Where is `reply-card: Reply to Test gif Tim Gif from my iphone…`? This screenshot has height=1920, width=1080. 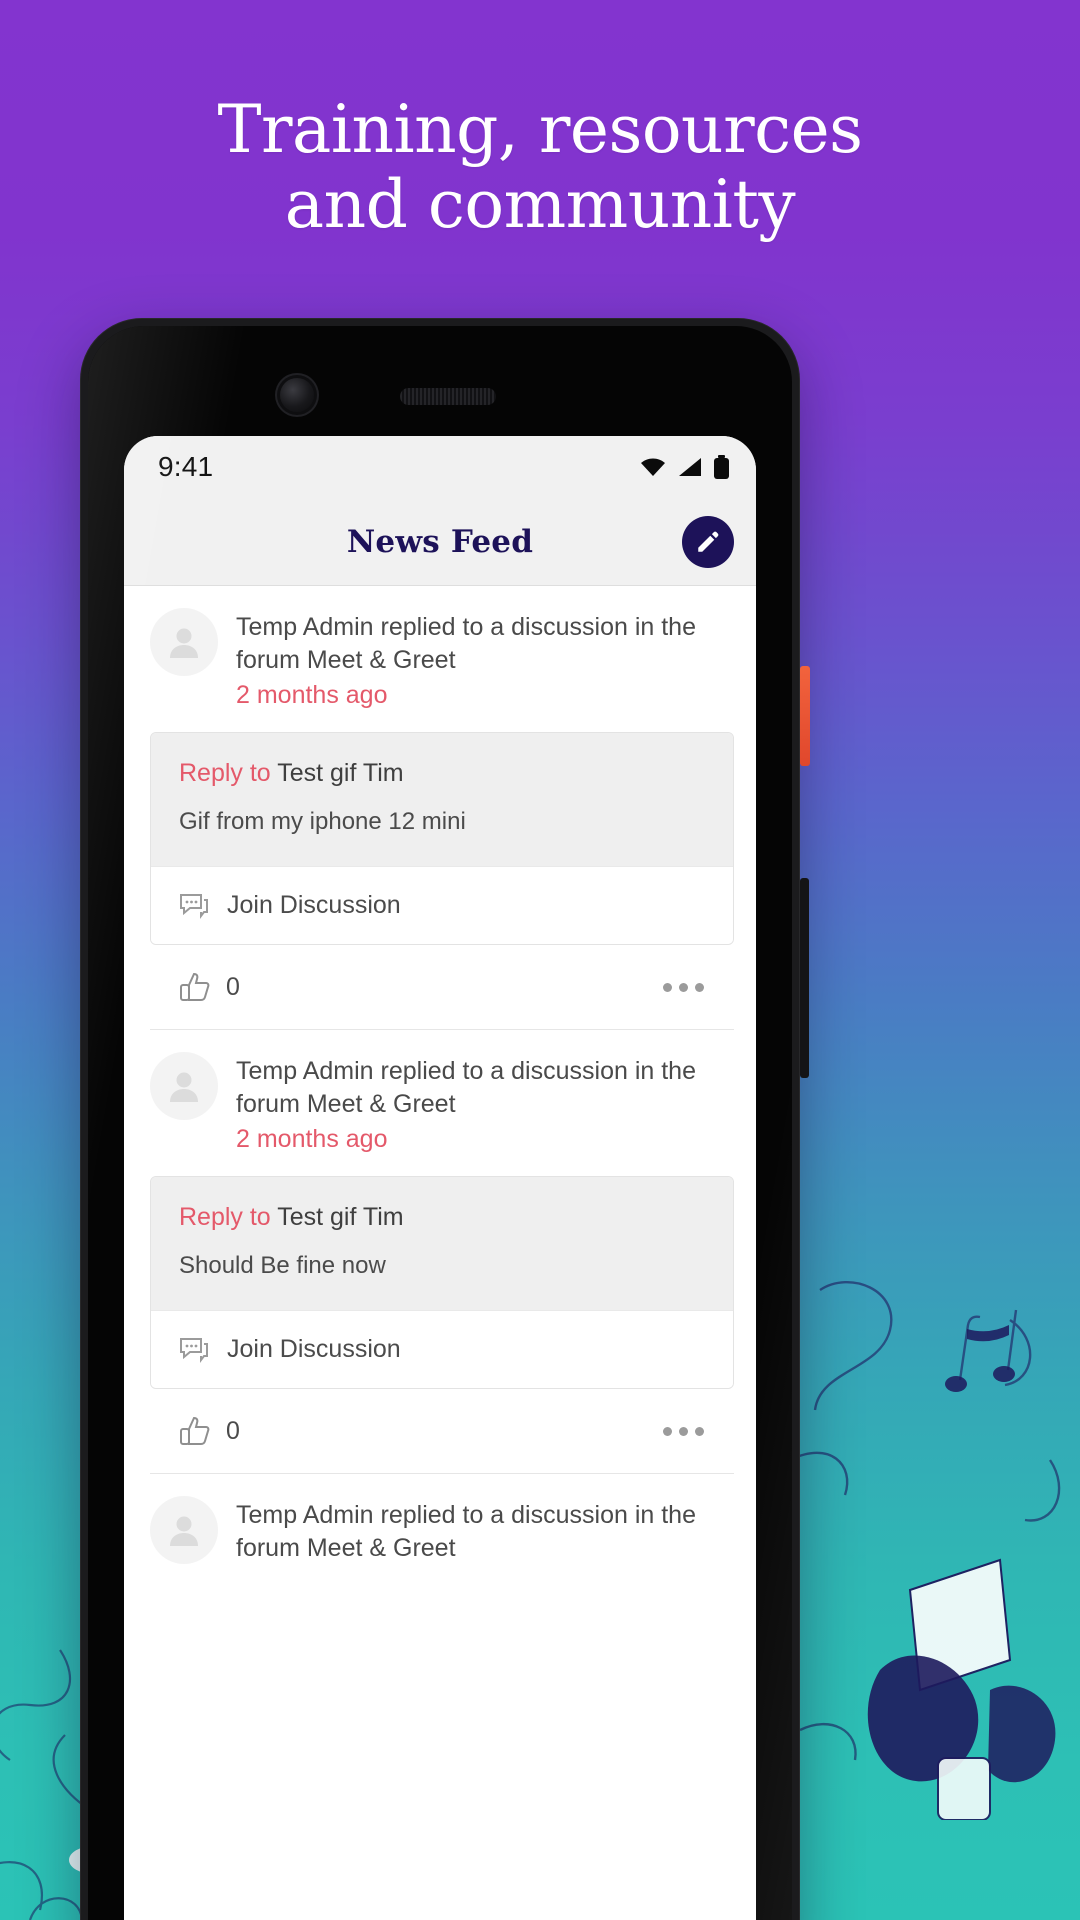
reply-card: Reply to Test gif Tim Gif from my iphone… is located at coordinates (442, 838).